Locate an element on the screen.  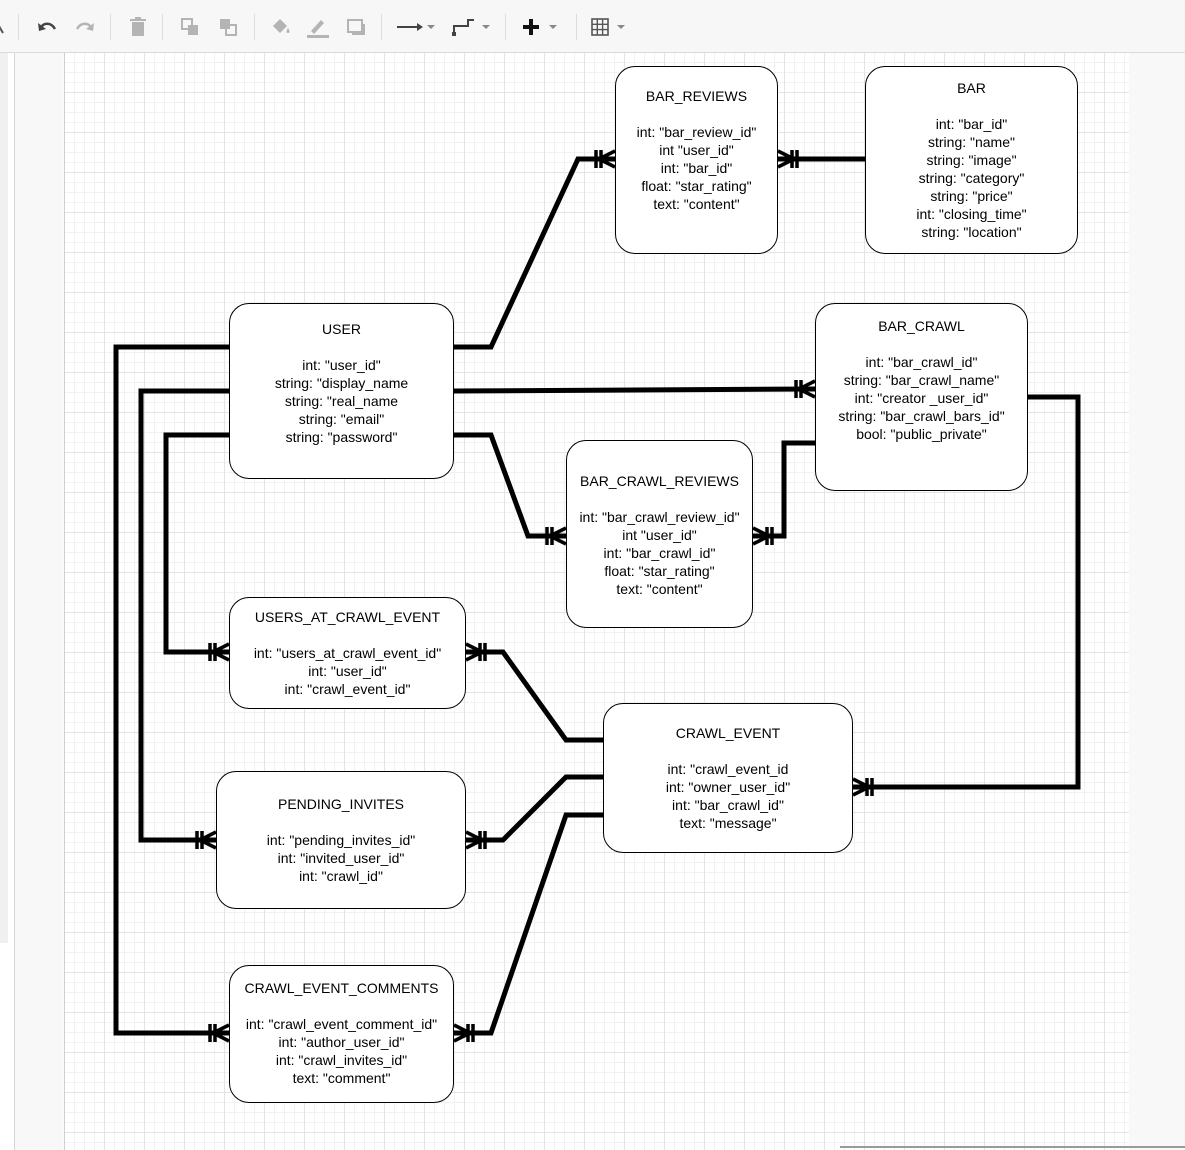
entity-field: int: "pending_invites_id" is located at coordinates (341, 840).